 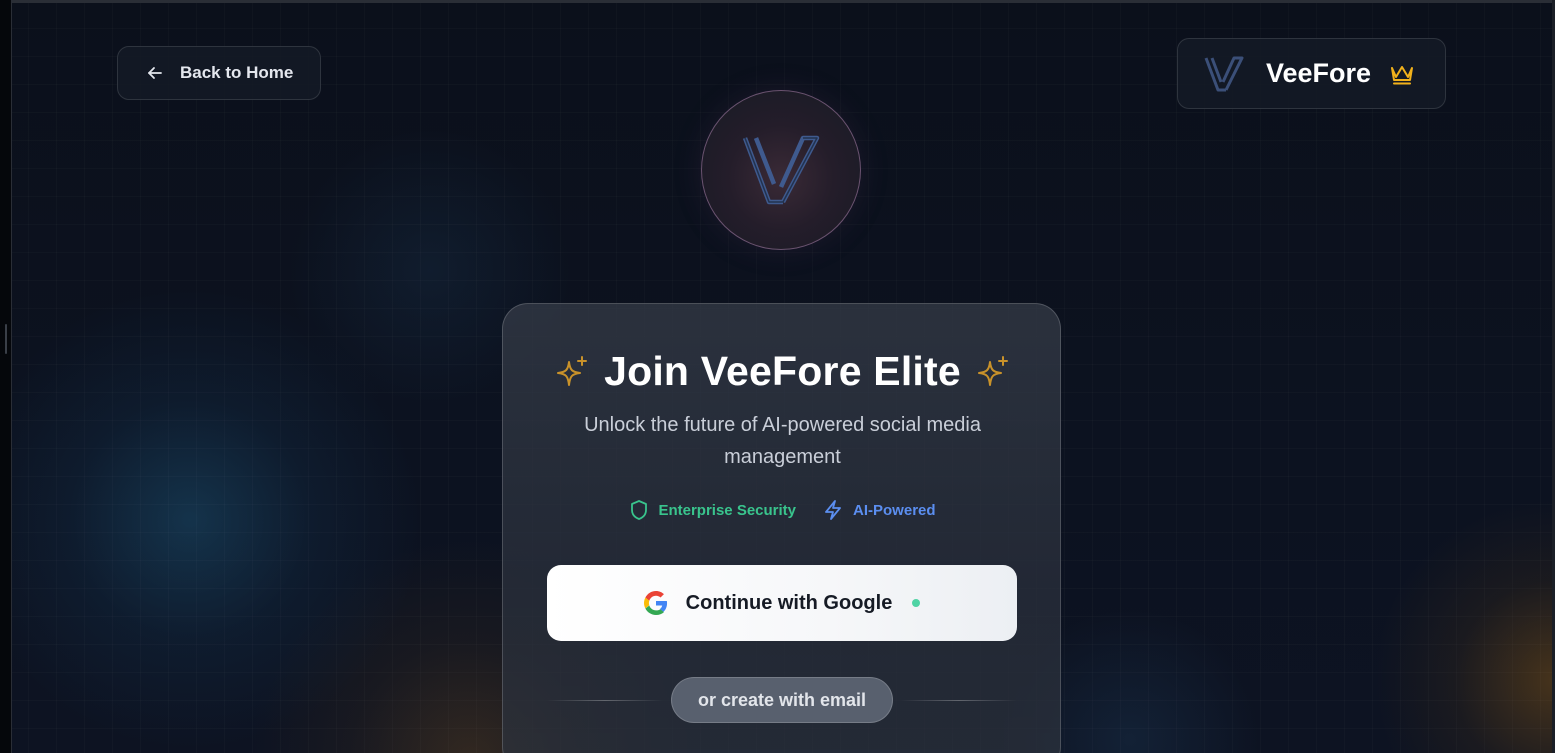 I want to click on resize-handle, so click(x=6, y=339).